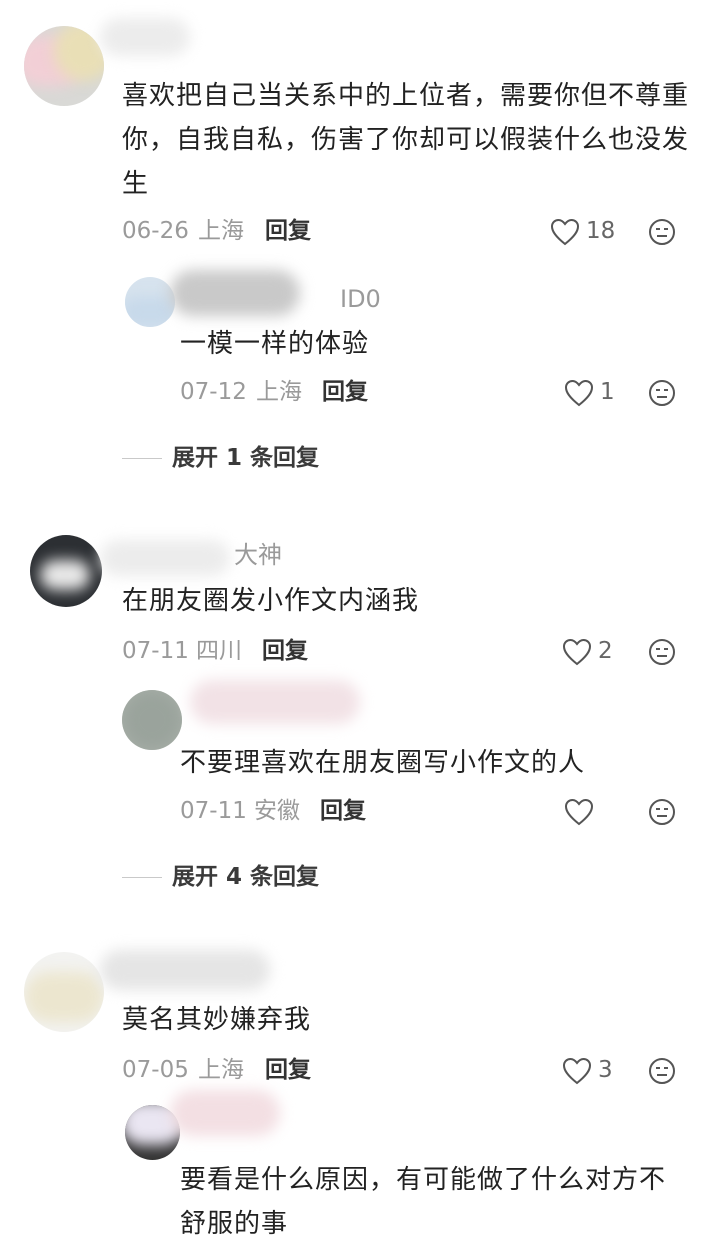 The image size is (719, 1255). I want to click on reply-location: 安徽, so click(277, 811).